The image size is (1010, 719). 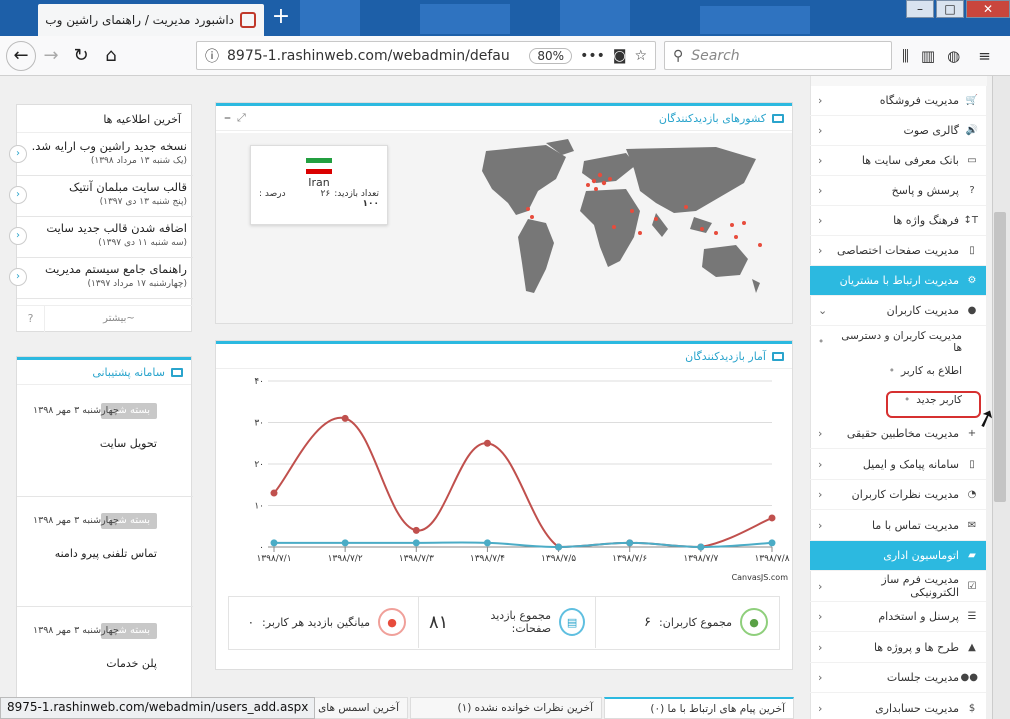 What do you see at coordinates (38, 20) in the screenshot?
I see `close-tab-icon: ✕` at bounding box center [38, 20].